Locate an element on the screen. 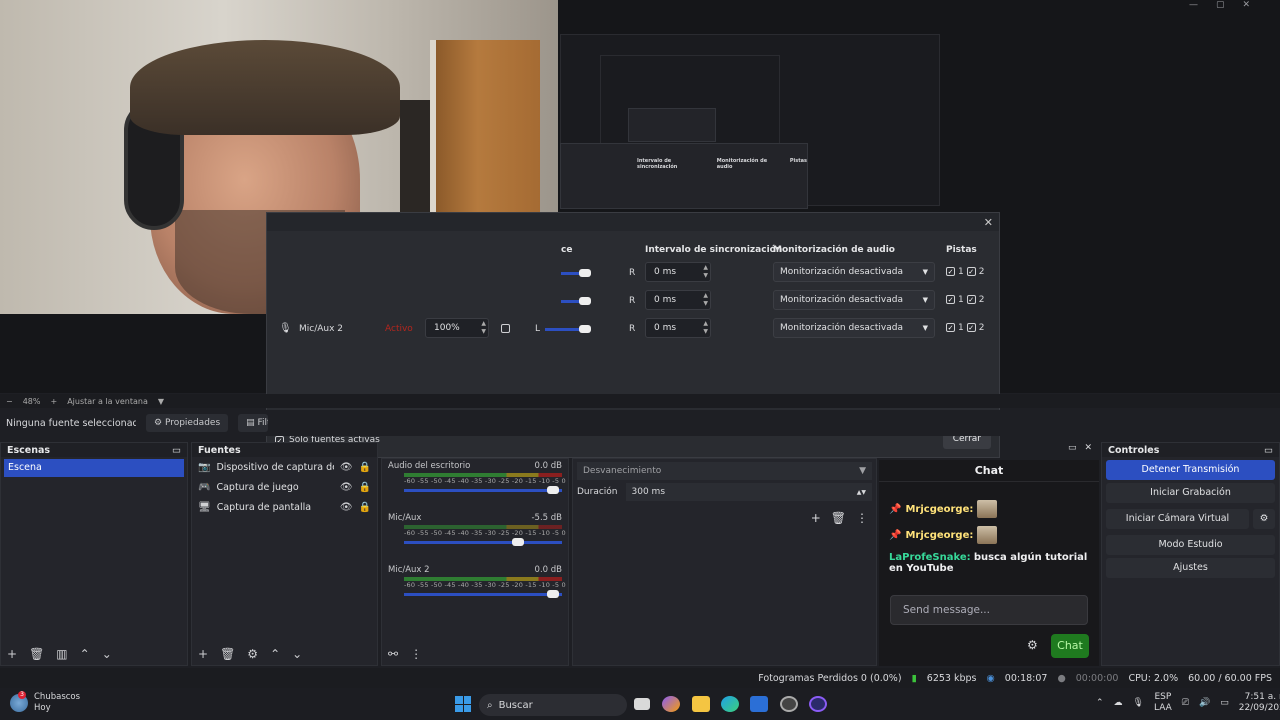 The height and width of the screenshot is (720, 1280). balance-slider is located at coordinates (568, 329).